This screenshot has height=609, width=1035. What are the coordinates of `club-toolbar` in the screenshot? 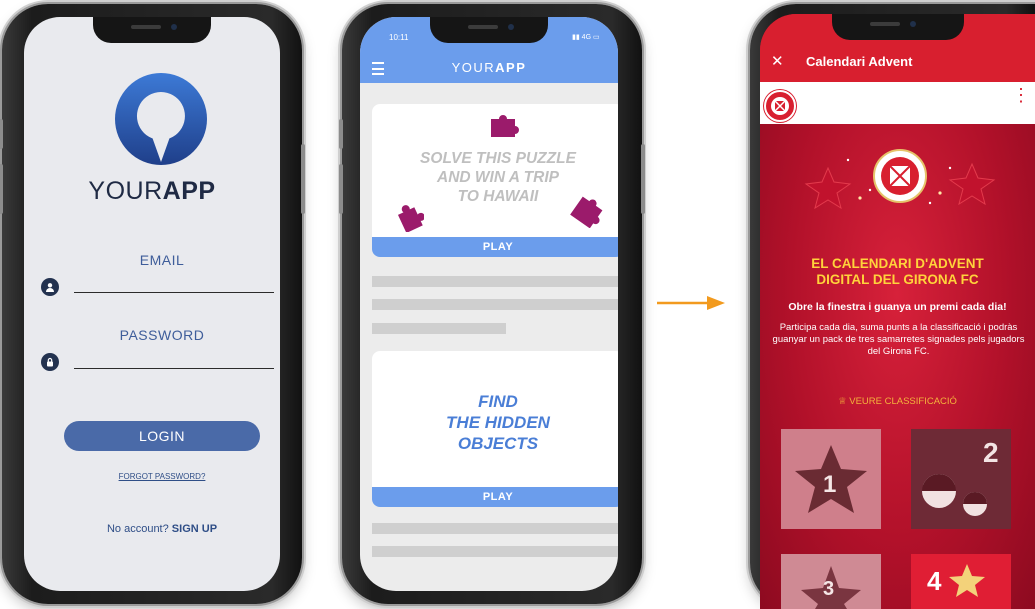 It's located at (897, 103).